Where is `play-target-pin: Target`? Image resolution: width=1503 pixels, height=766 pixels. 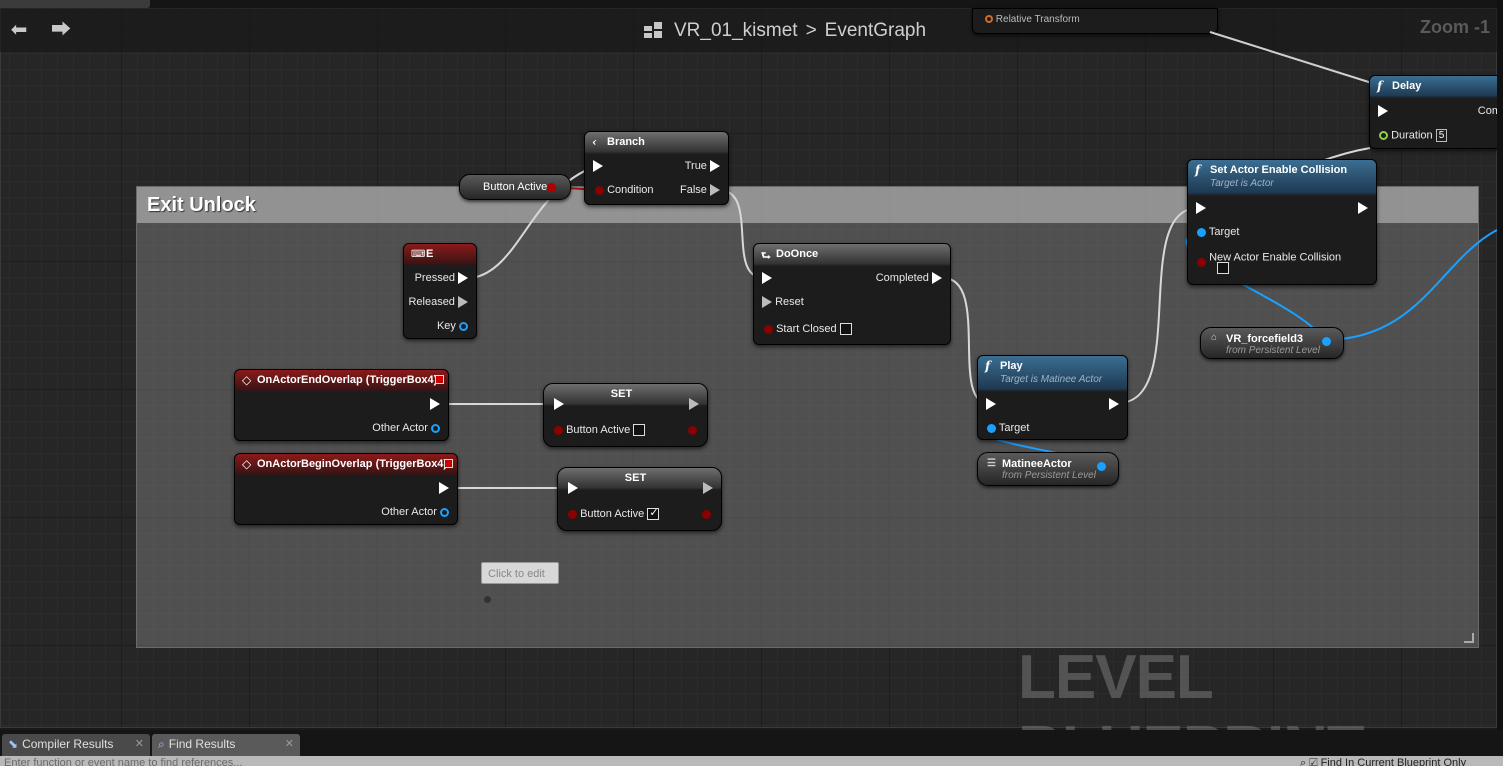
play-target-pin: Target is located at coordinates (1008, 428).